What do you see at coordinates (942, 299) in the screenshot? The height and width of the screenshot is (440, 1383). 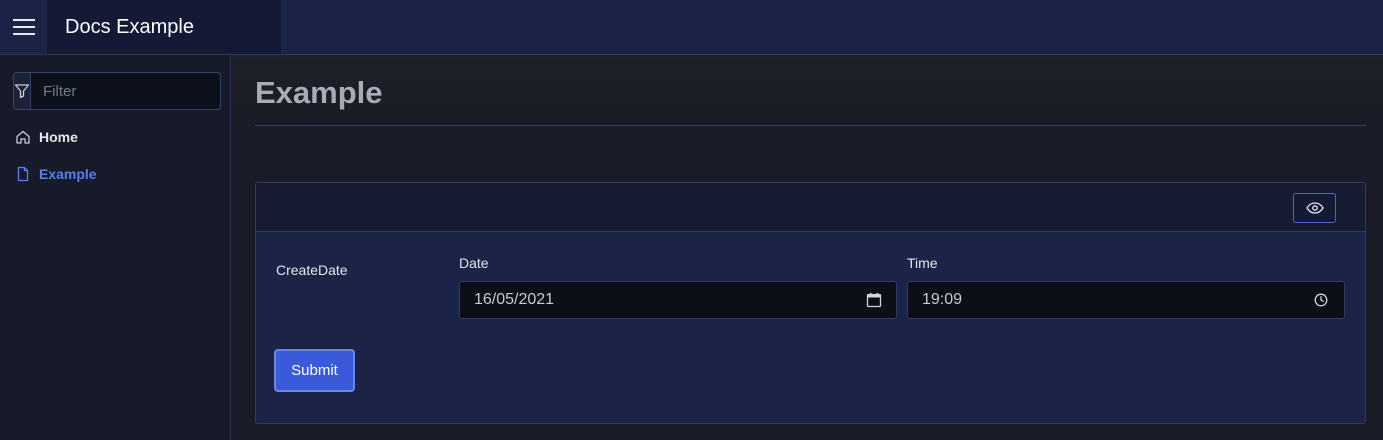 I see `time-value: 19:09` at bounding box center [942, 299].